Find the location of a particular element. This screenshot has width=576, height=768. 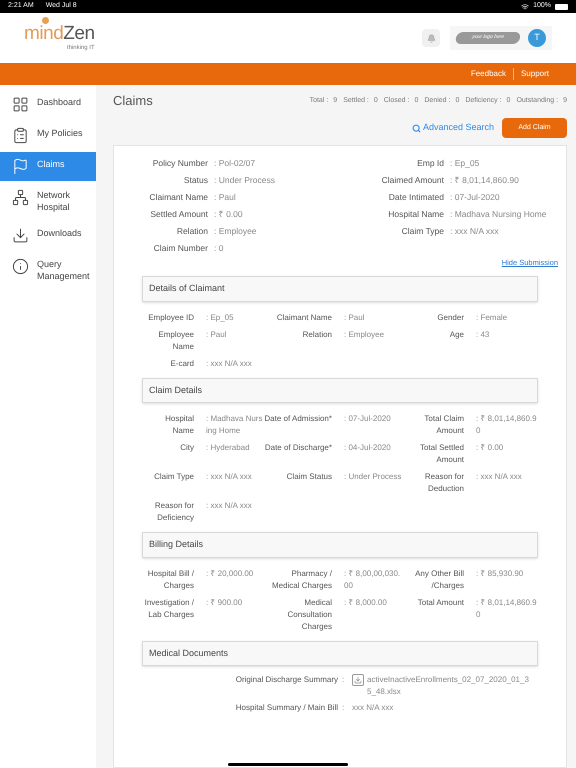

top-link: Feedback is located at coordinates (488, 74).